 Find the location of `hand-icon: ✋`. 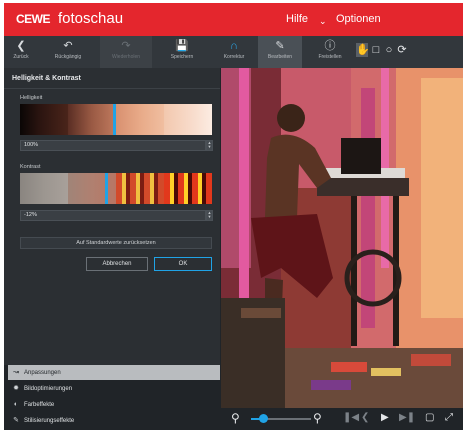

hand-icon: ✋ is located at coordinates (363, 50).